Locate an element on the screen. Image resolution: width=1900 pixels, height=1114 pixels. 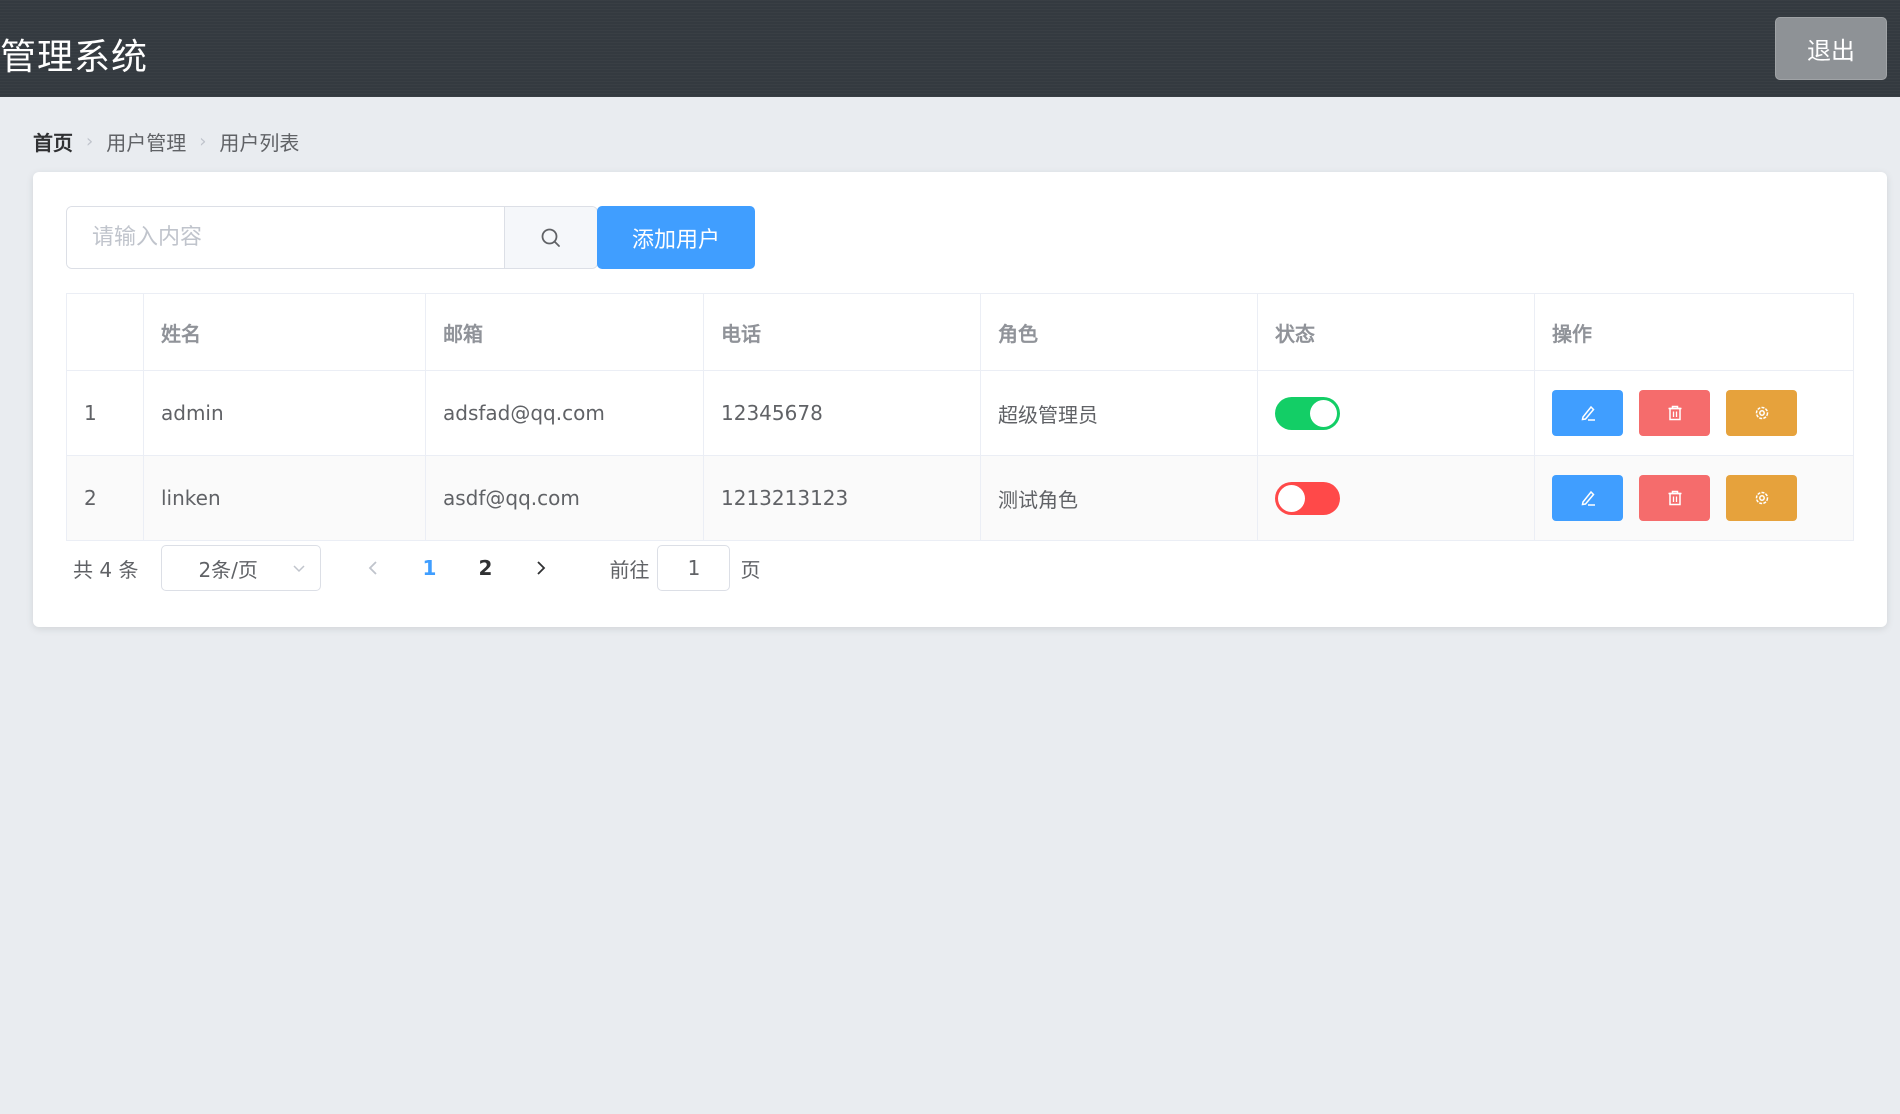
page-number-2: 2 is located at coordinates (485, 568).